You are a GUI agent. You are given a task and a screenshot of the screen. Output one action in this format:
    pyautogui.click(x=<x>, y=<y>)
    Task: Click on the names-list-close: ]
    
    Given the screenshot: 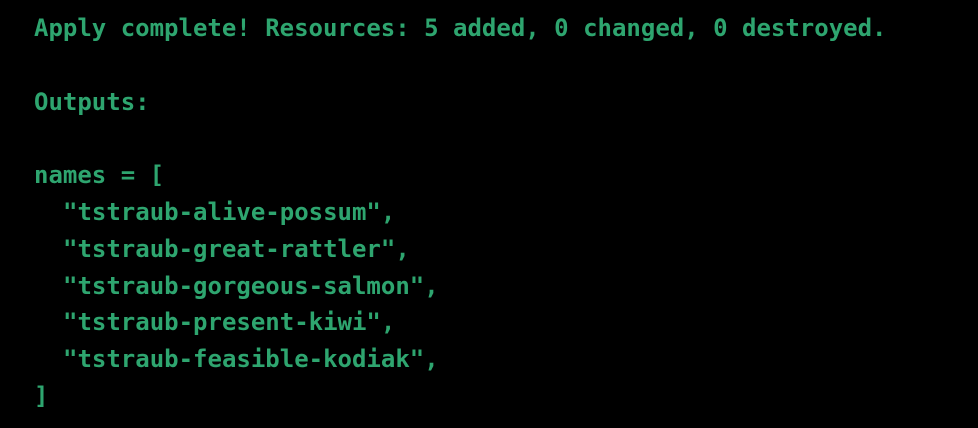 What is the action you would take?
    pyautogui.click(x=41, y=395)
    